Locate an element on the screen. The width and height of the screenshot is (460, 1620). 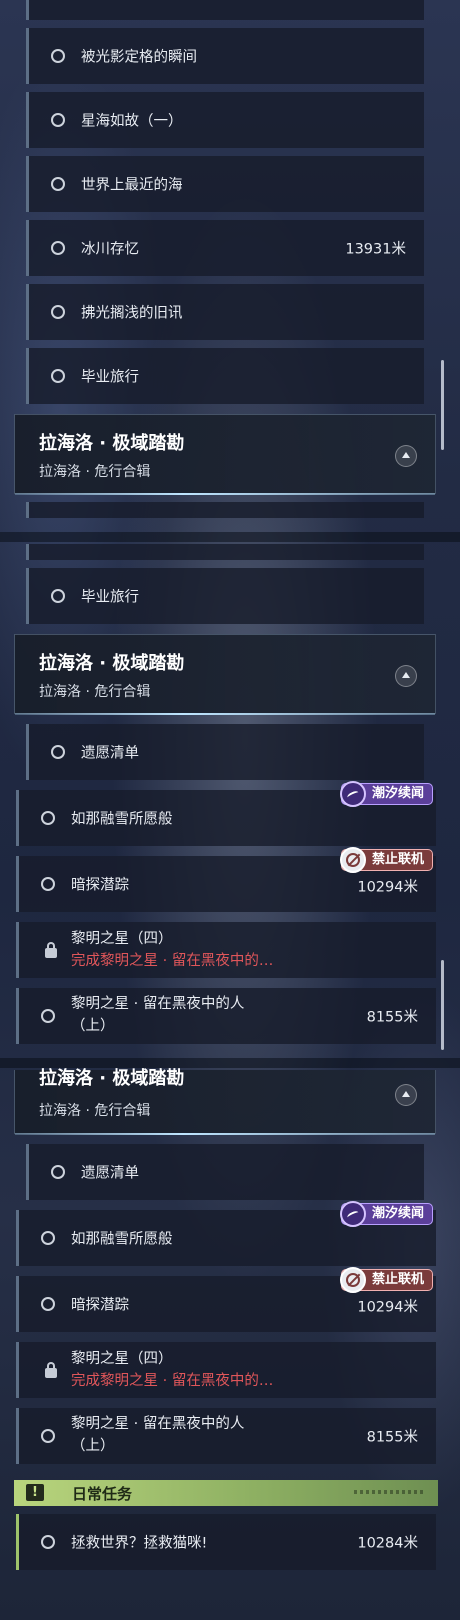
quest-distance: 10284米 is located at coordinates (387, 1543).